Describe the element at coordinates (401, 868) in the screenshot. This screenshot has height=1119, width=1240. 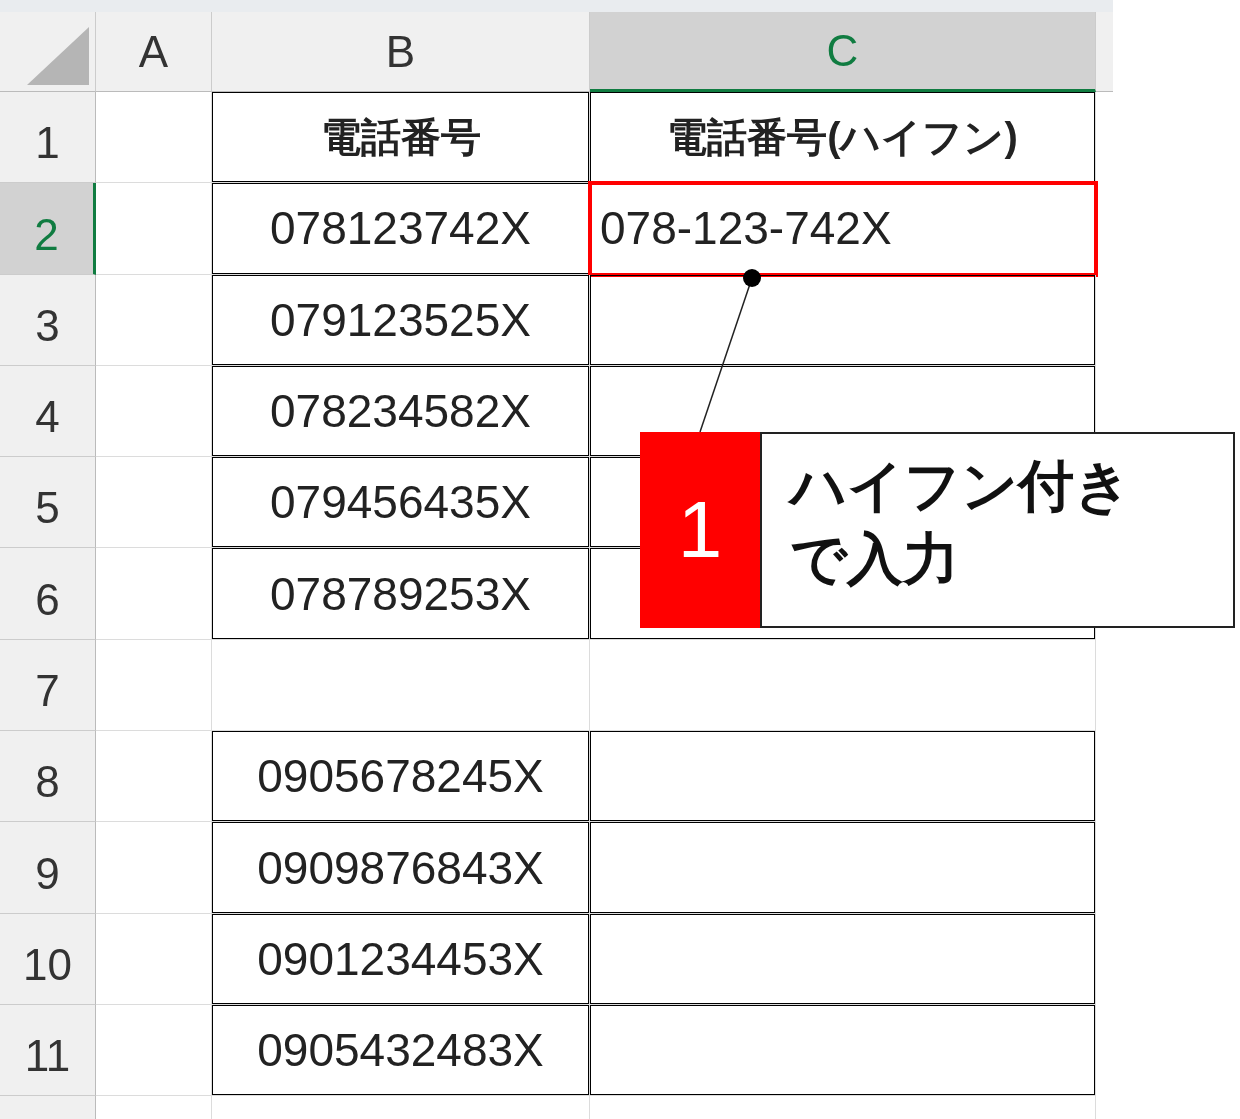
I see `table-cell: 0909876843X` at that location.